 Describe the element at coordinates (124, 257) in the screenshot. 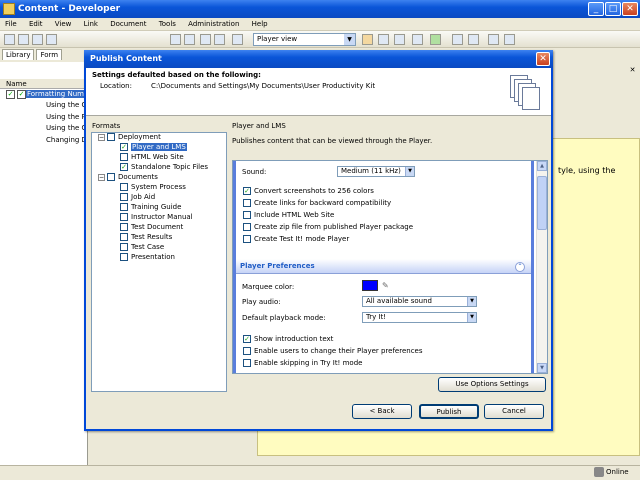

I see `checkbox-presentation` at that location.